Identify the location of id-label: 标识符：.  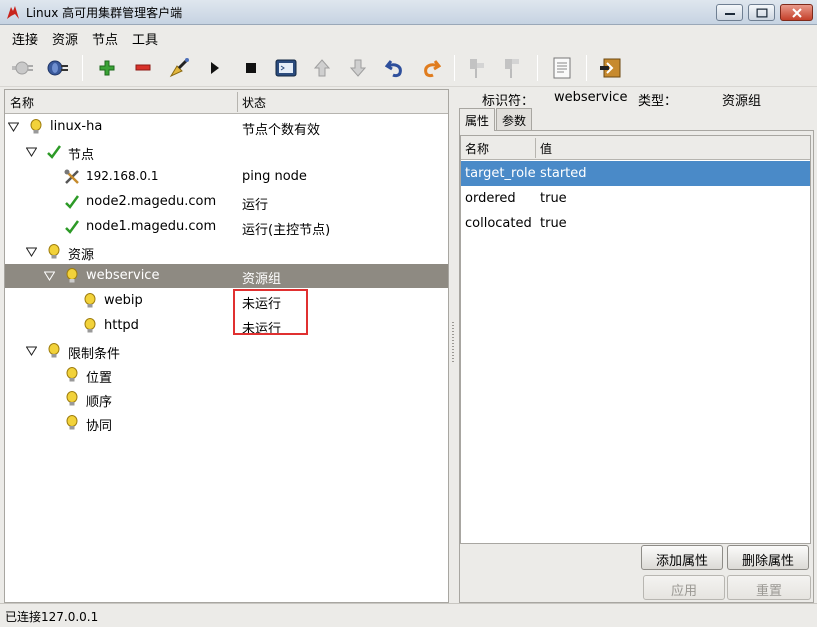
(508, 101).